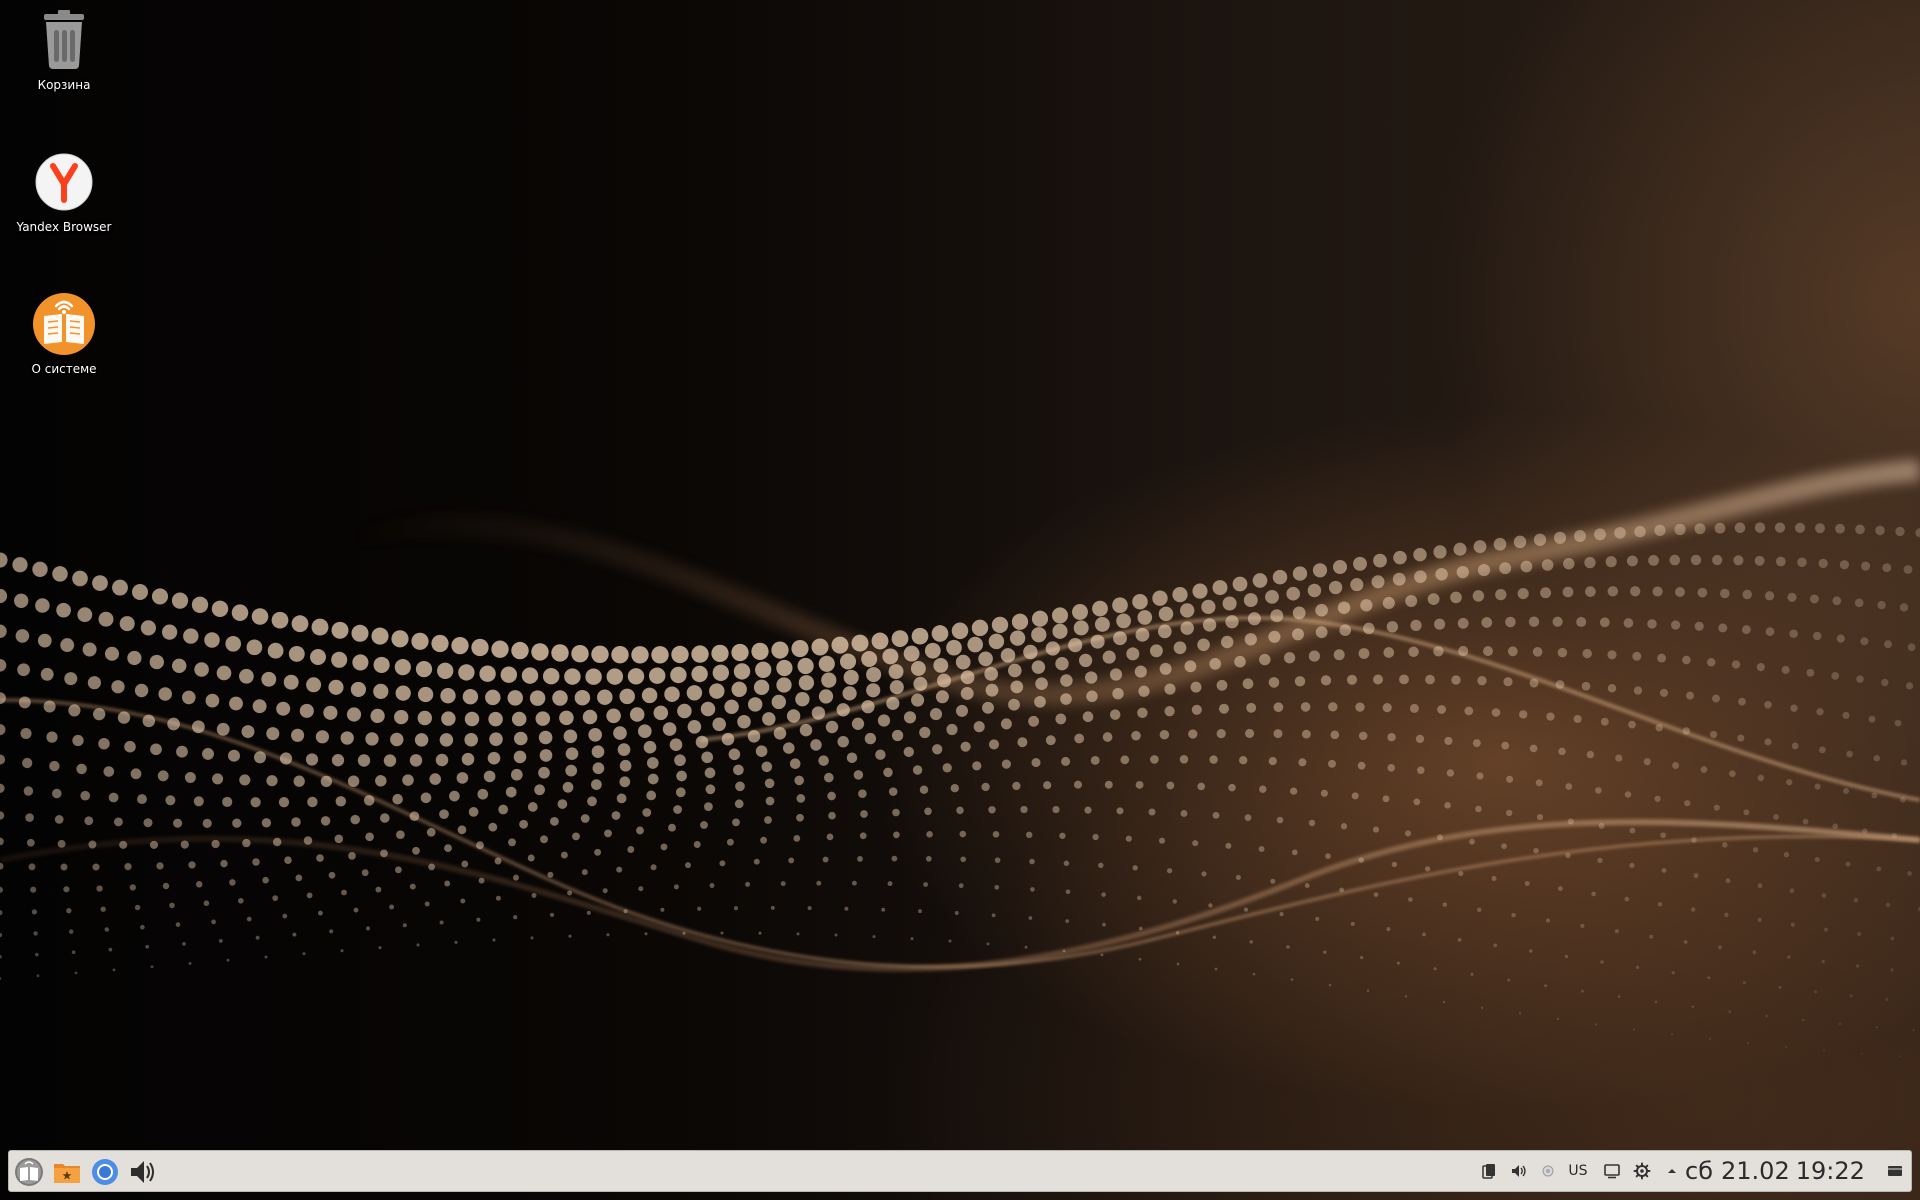 This screenshot has width=1920, height=1200. What do you see at coordinates (1489, 1171) in the screenshot?
I see `tray-clipboard` at bounding box center [1489, 1171].